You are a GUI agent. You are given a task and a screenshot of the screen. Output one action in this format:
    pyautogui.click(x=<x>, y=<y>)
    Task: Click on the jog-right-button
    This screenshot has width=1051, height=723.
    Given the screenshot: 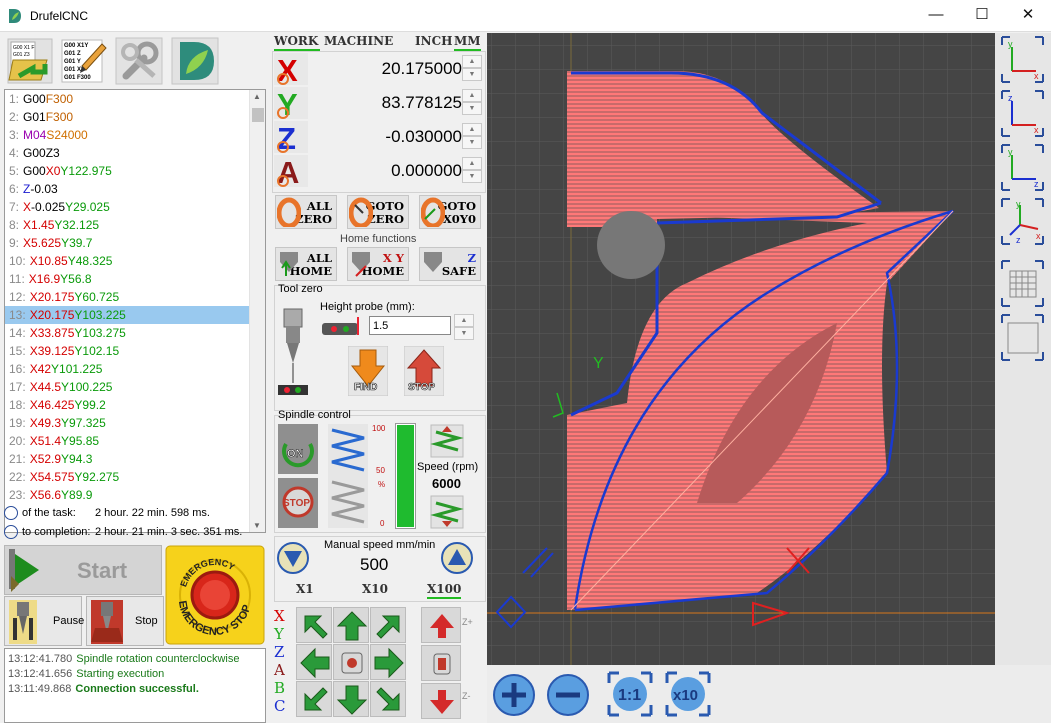 What is the action you would take?
    pyautogui.click(x=388, y=662)
    